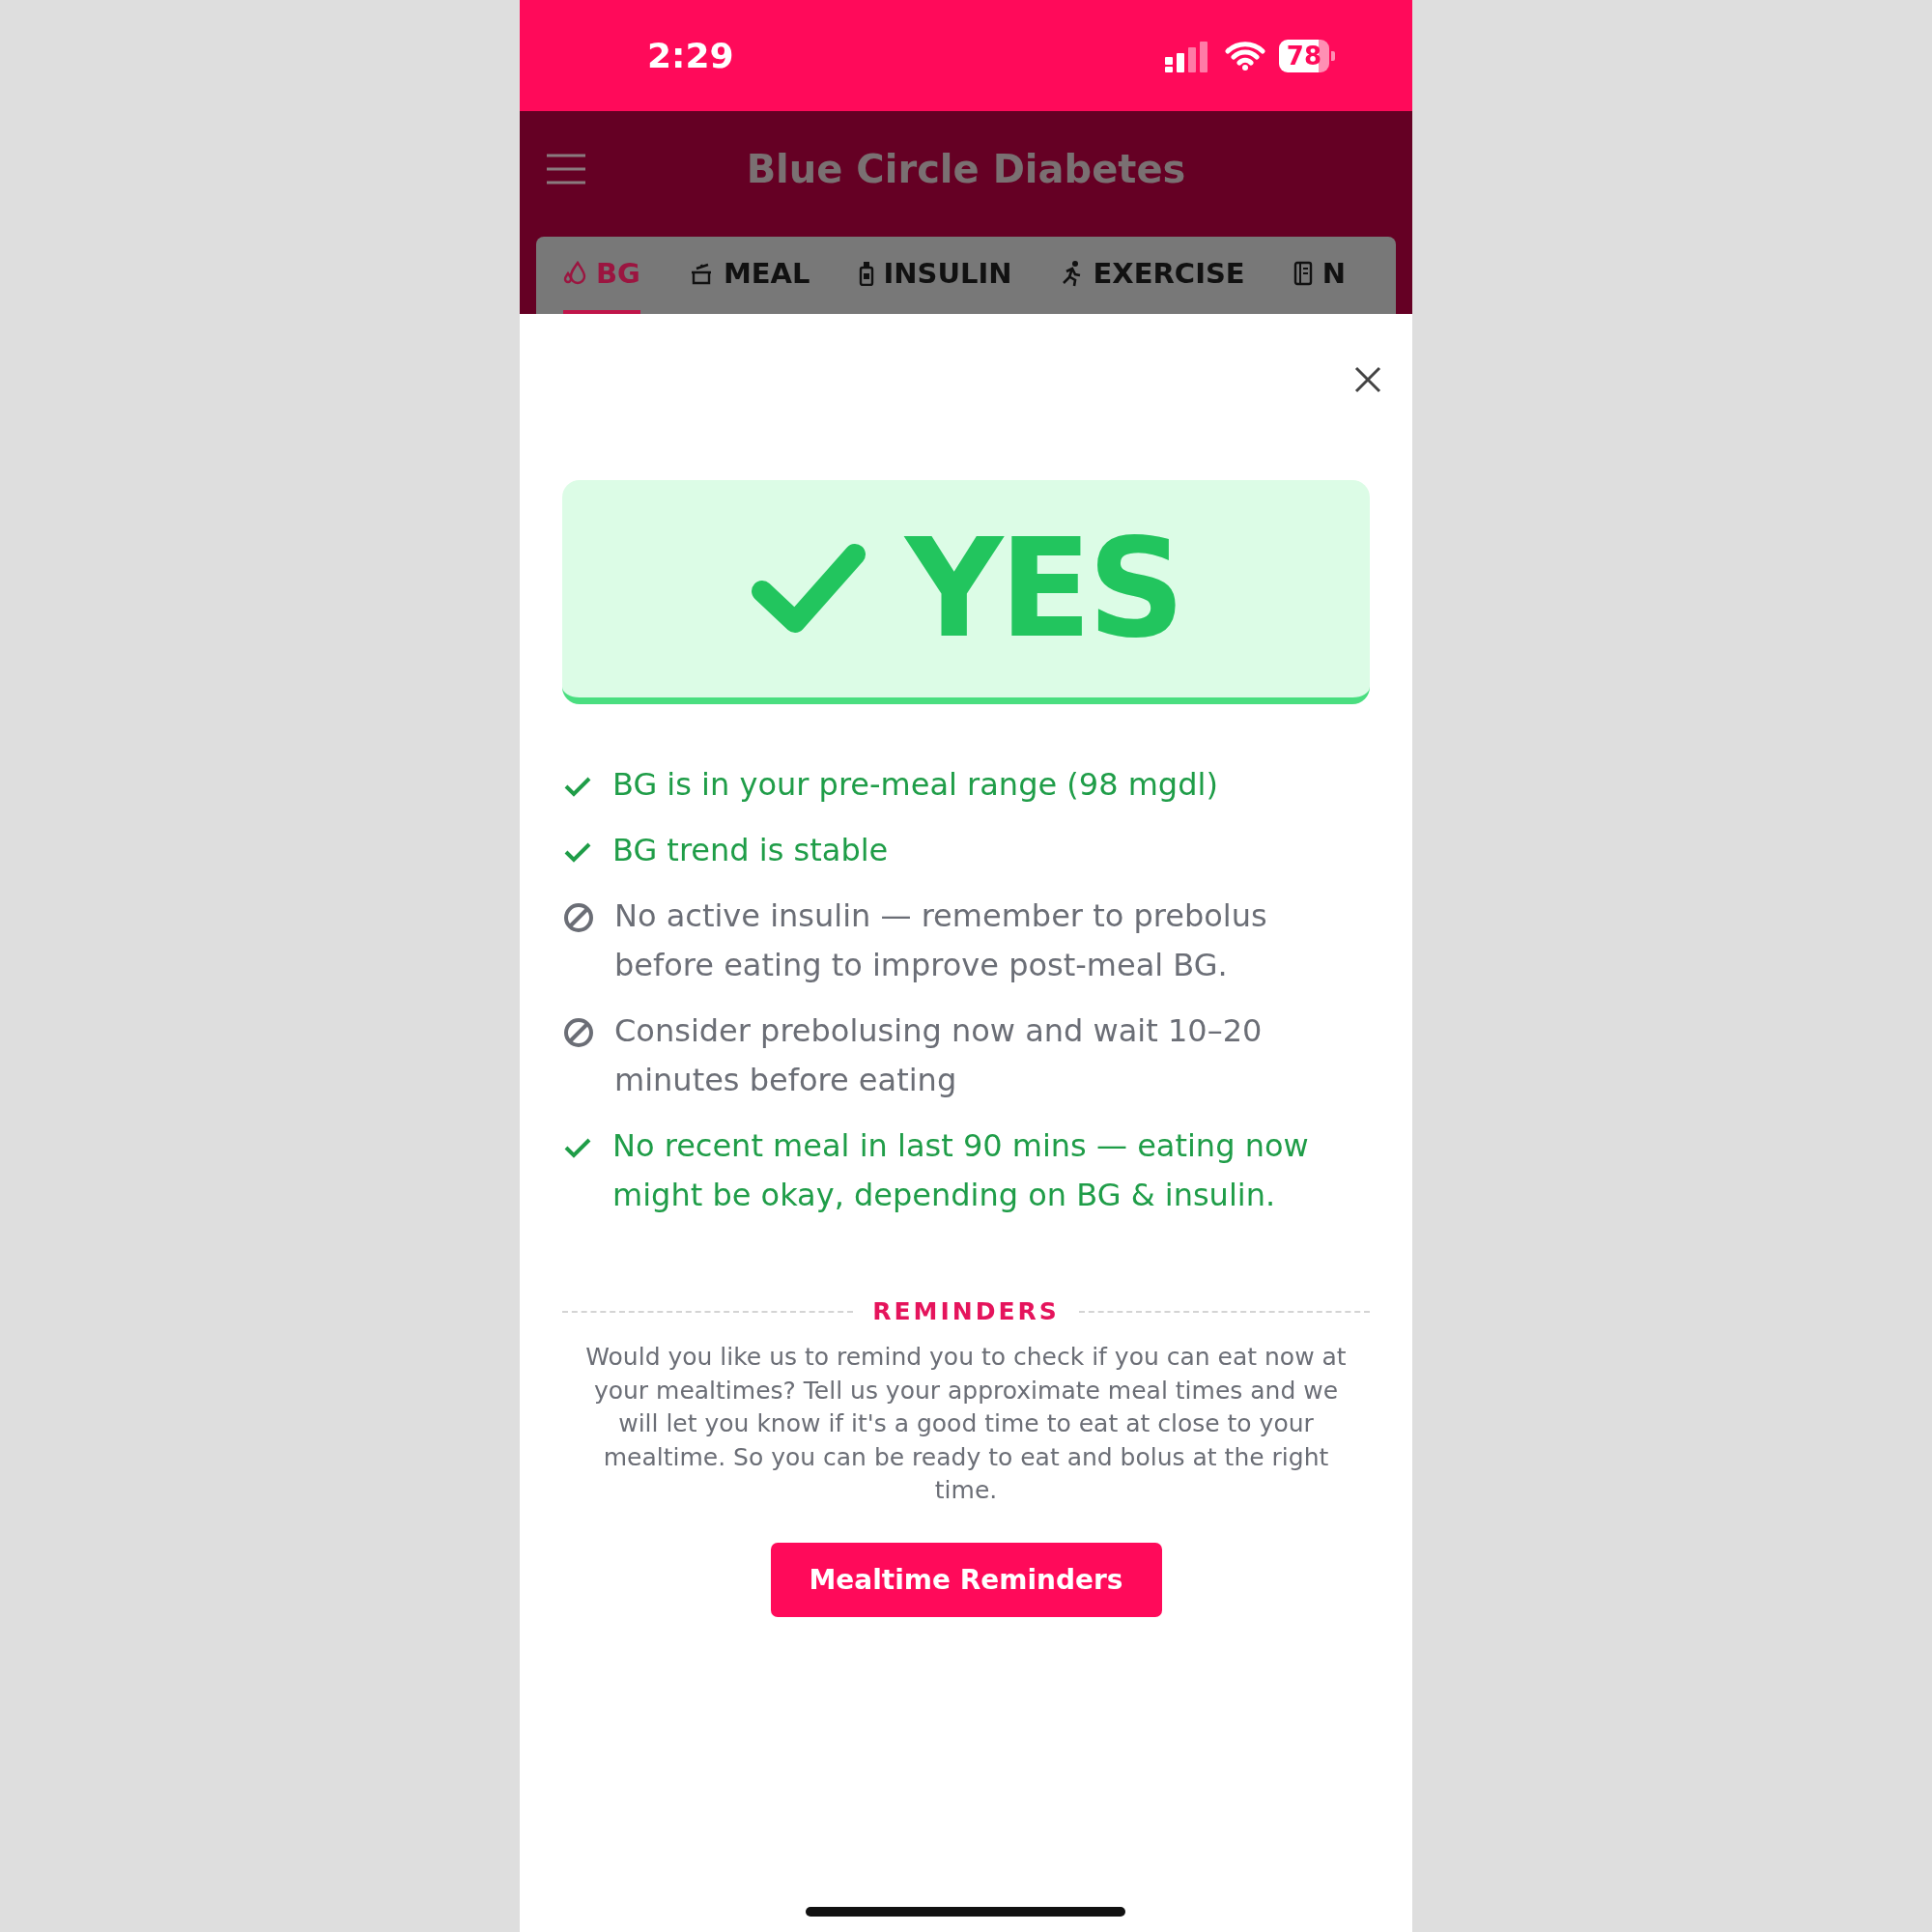  What do you see at coordinates (966, 1424) in the screenshot?
I see `reminders-text: Would you like us to remind you to check if you can eat now at your mealtimes? Tell us your approximate meal times and we will let you know if it's a good time to eat at close to your mealtime. So you can be ready to eat and bolus at the right time.` at bounding box center [966, 1424].